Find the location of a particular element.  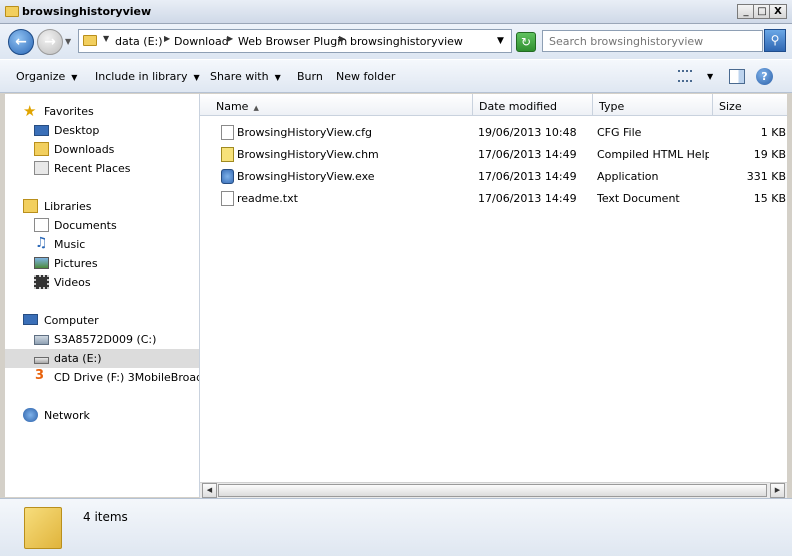

column-header-size: Size is located at coordinates (750, 105).